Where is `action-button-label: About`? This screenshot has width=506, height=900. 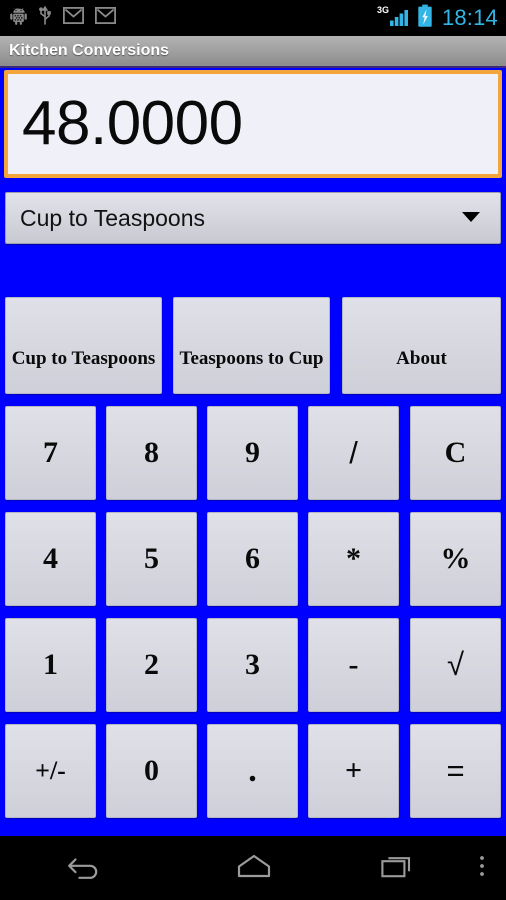 action-button-label: About is located at coordinates (421, 358).